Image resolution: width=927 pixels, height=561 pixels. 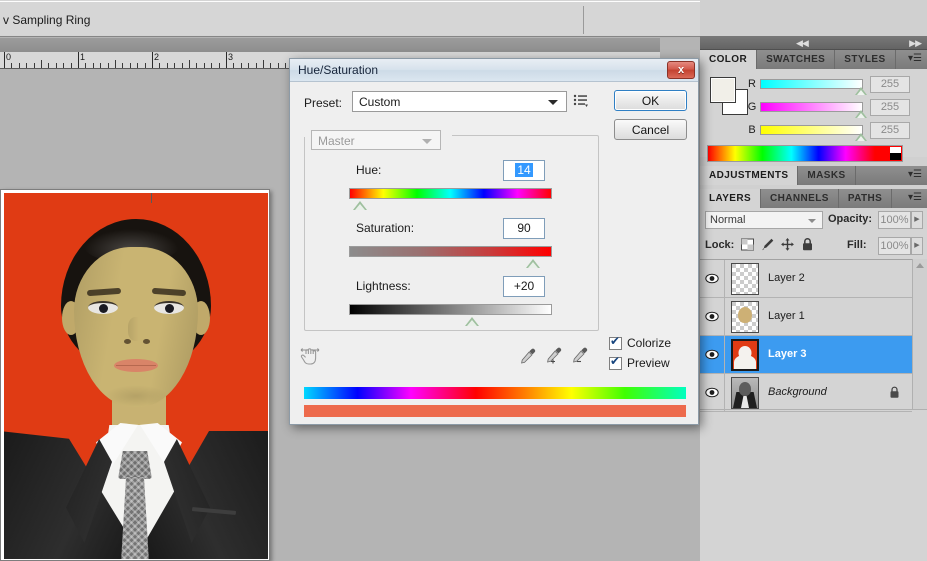 I want to click on tab-paths: PATHS, so click(x=865, y=198).